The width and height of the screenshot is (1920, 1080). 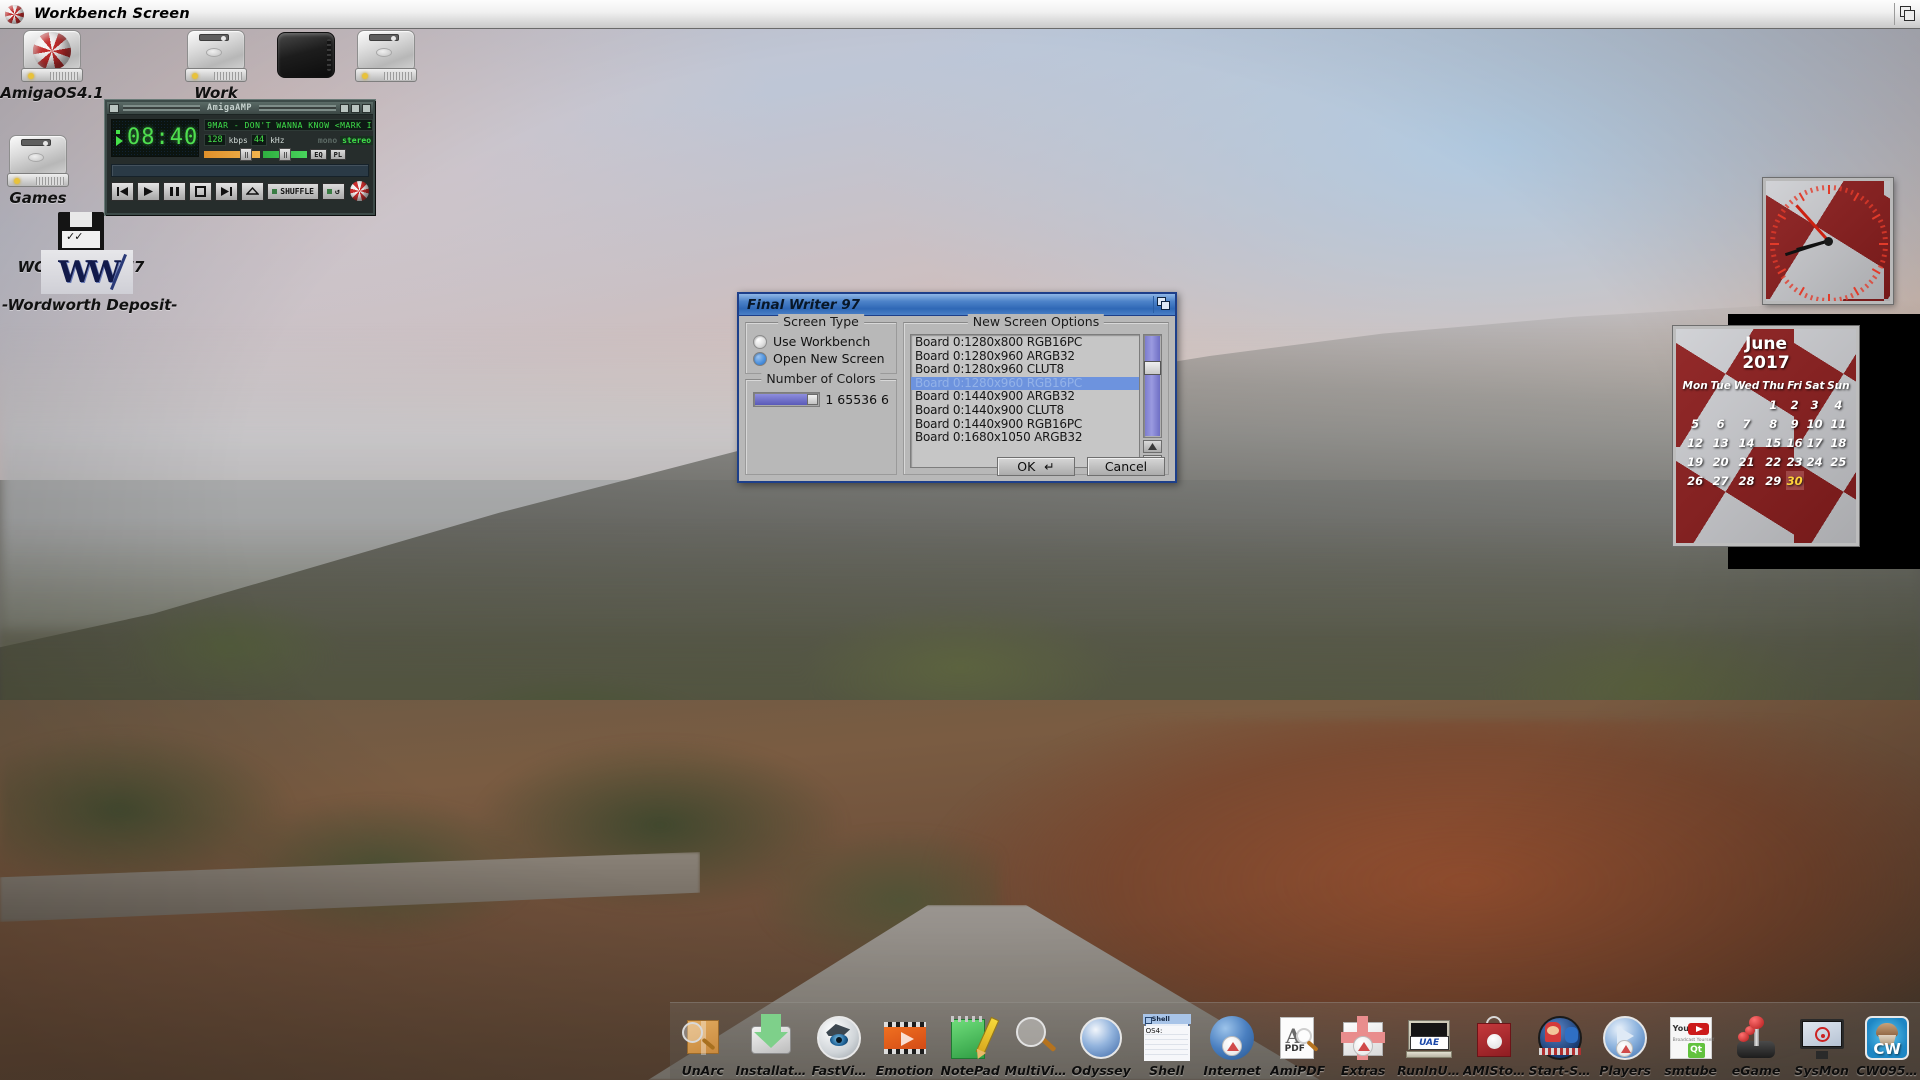 What do you see at coordinates (1101, 1047) in the screenshot?
I see `dock-item-odyssey: Odyssey` at bounding box center [1101, 1047].